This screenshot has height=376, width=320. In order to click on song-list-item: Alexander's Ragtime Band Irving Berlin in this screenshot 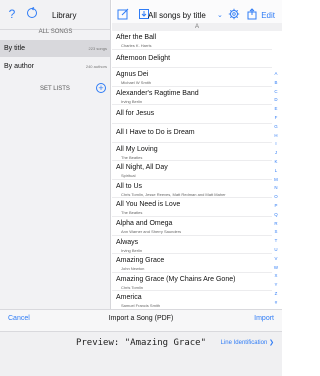, I will do `click(192, 96)`.